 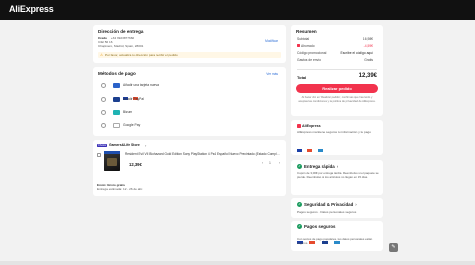 I want to click on product-price: 12,39€, so click(x=135, y=164).